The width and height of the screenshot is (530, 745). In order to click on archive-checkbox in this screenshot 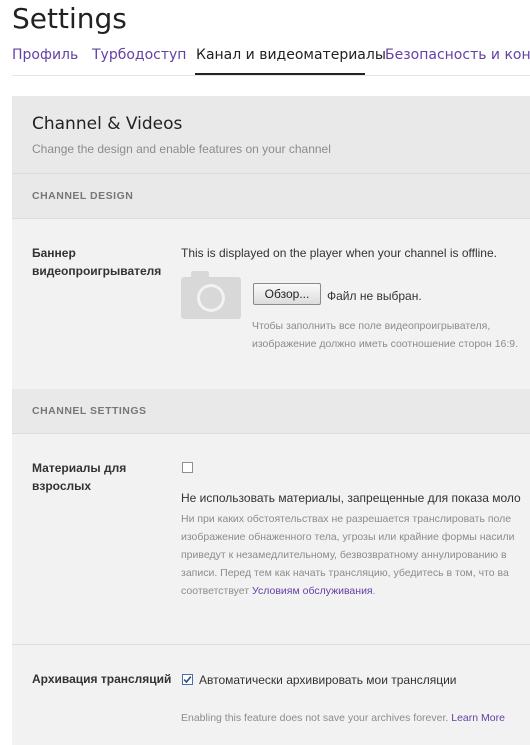, I will do `click(187, 679)`.